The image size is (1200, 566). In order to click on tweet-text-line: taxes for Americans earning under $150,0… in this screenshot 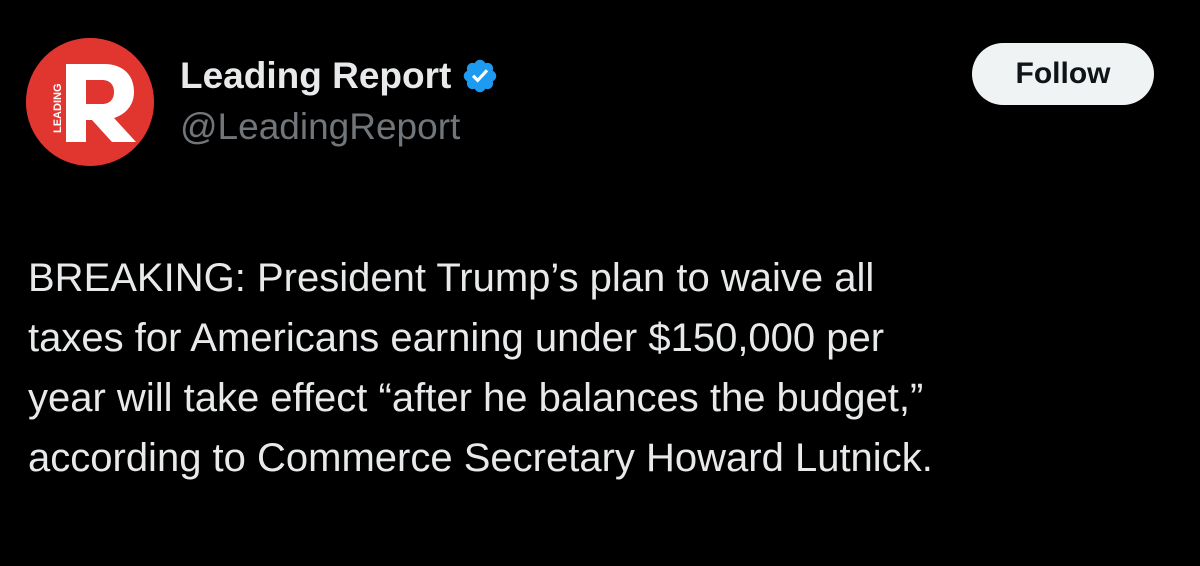, I will do `click(456, 338)`.